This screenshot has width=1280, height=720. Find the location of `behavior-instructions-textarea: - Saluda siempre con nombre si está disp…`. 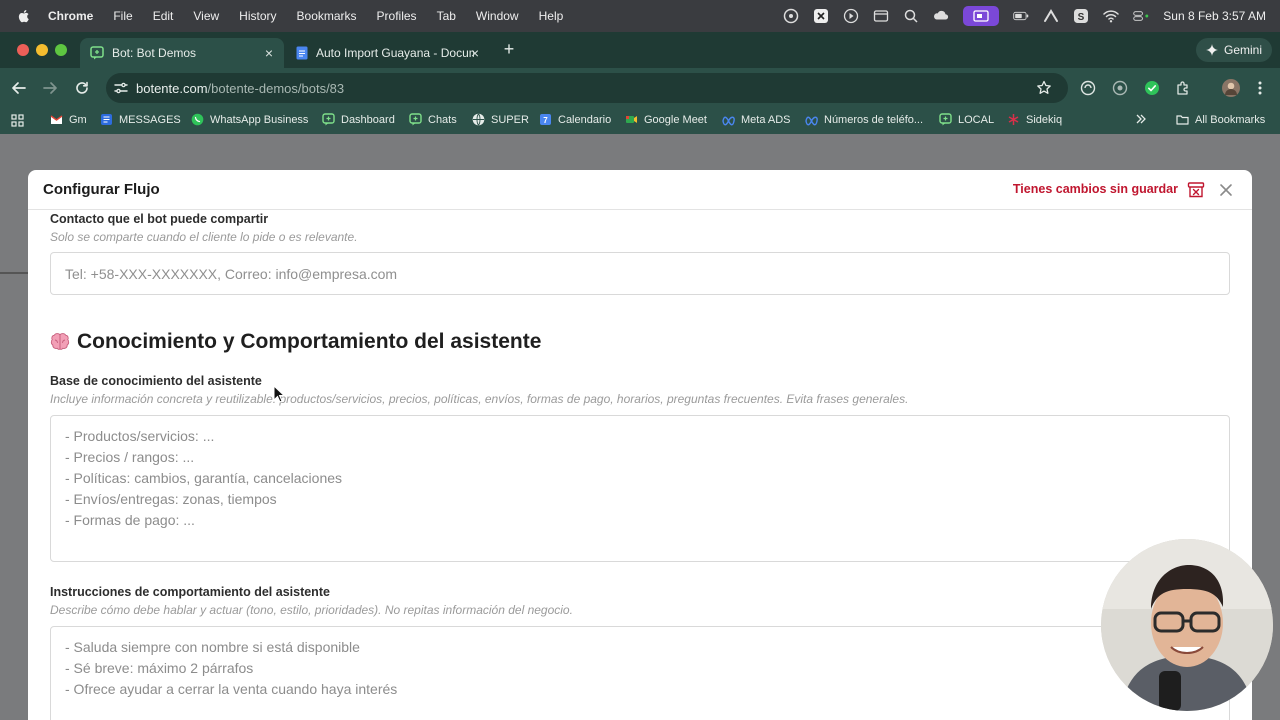

behavior-instructions-textarea: - Saluda siempre con nombre si está disp… is located at coordinates (640, 673).